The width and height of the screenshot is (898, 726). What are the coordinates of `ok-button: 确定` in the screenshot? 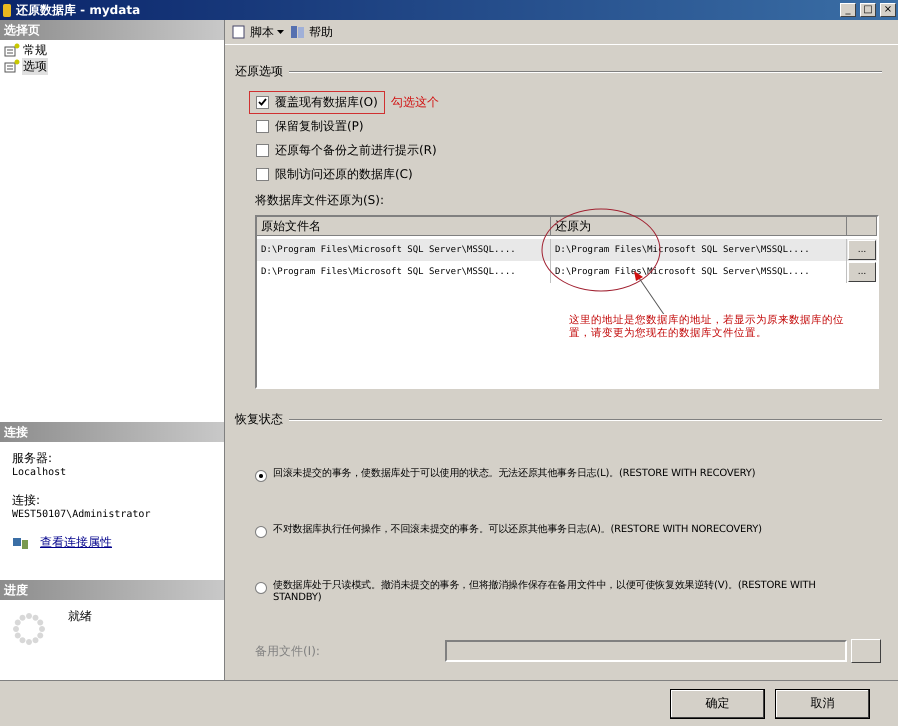 It's located at (717, 703).